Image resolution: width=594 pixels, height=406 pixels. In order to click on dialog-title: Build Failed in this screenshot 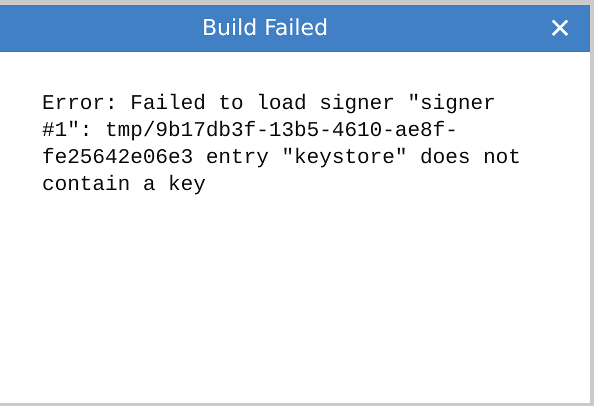, I will do `click(265, 28)`.